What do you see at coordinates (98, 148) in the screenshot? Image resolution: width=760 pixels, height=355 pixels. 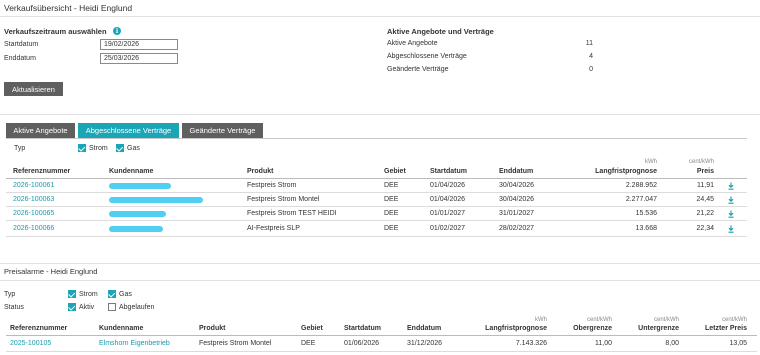 I see `strom-checkbox-label: Strom` at bounding box center [98, 148].